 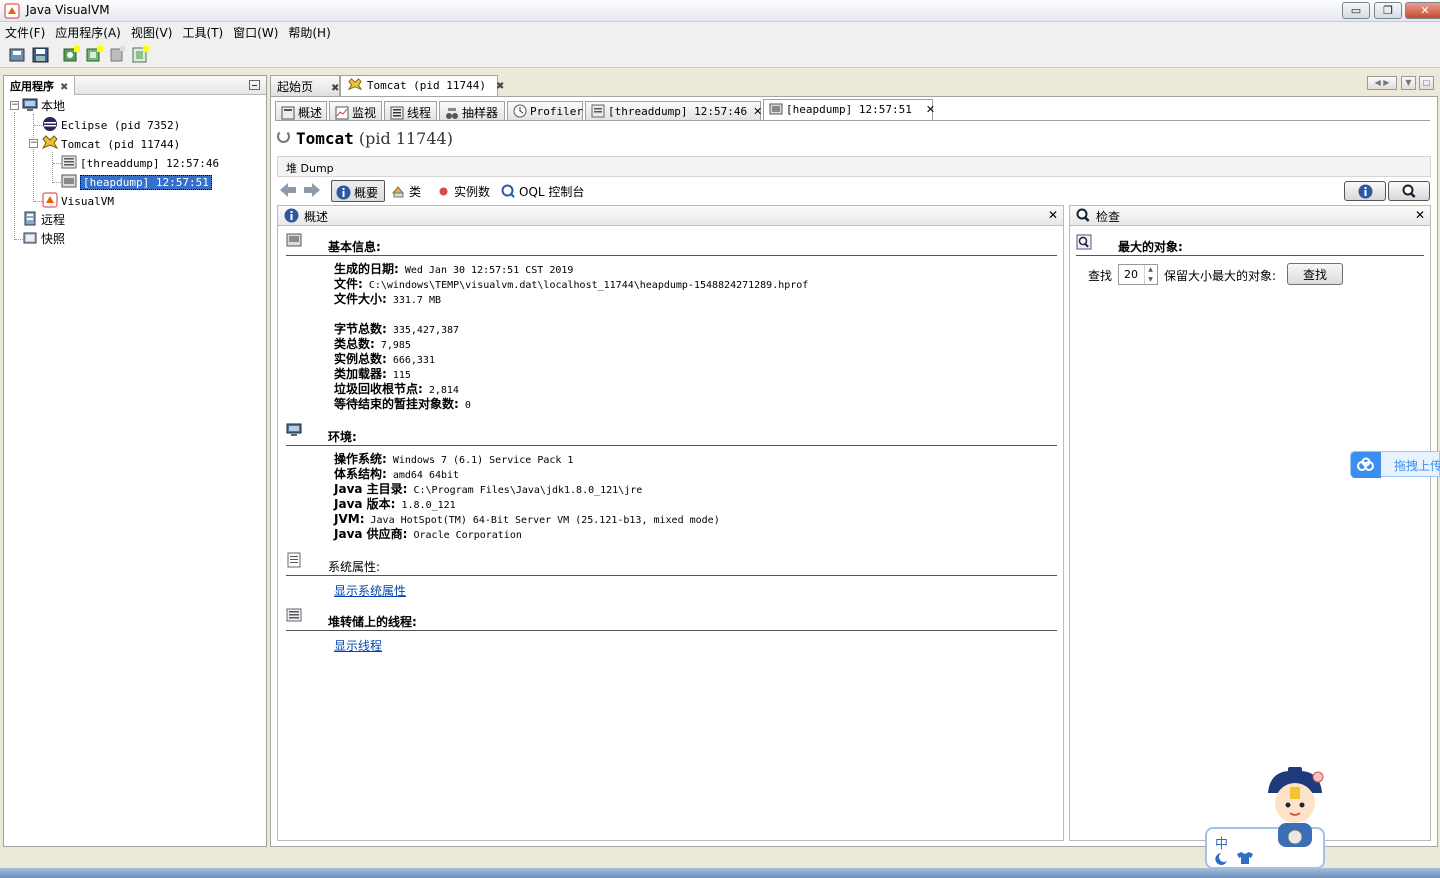 I want to click on show-info-button, so click(x=1365, y=191).